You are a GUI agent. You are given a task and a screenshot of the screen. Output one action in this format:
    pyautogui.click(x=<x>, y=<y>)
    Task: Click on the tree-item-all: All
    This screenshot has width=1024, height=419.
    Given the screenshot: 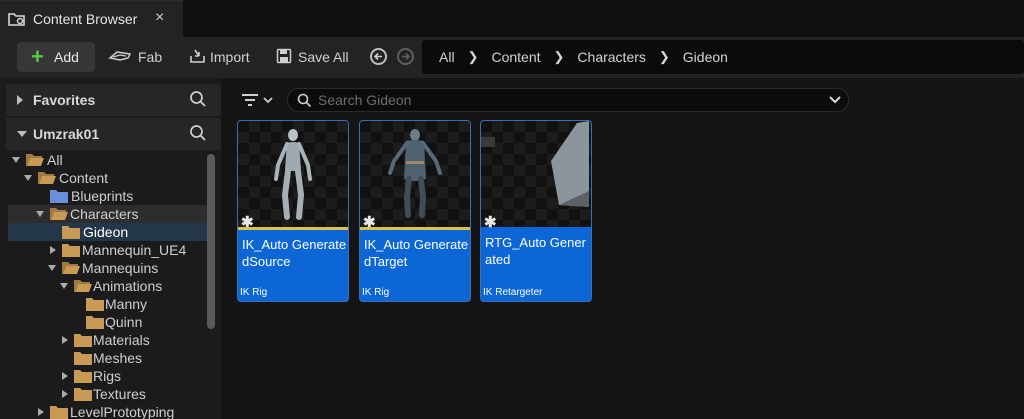 What is the action you would take?
    pyautogui.click(x=108, y=160)
    